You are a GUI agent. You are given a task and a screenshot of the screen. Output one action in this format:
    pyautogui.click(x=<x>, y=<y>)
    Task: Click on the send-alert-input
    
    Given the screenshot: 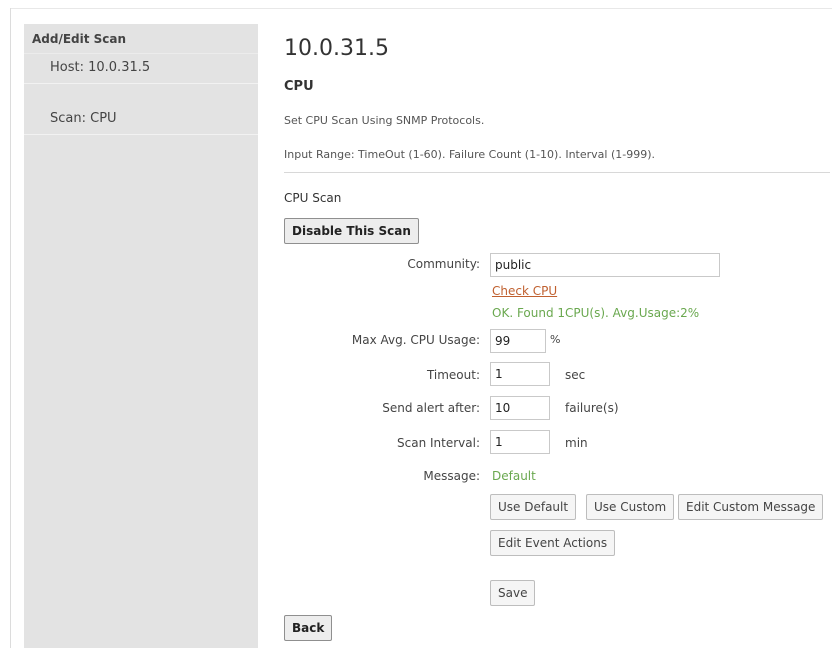 What is the action you would take?
    pyautogui.click(x=520, y=408)
    